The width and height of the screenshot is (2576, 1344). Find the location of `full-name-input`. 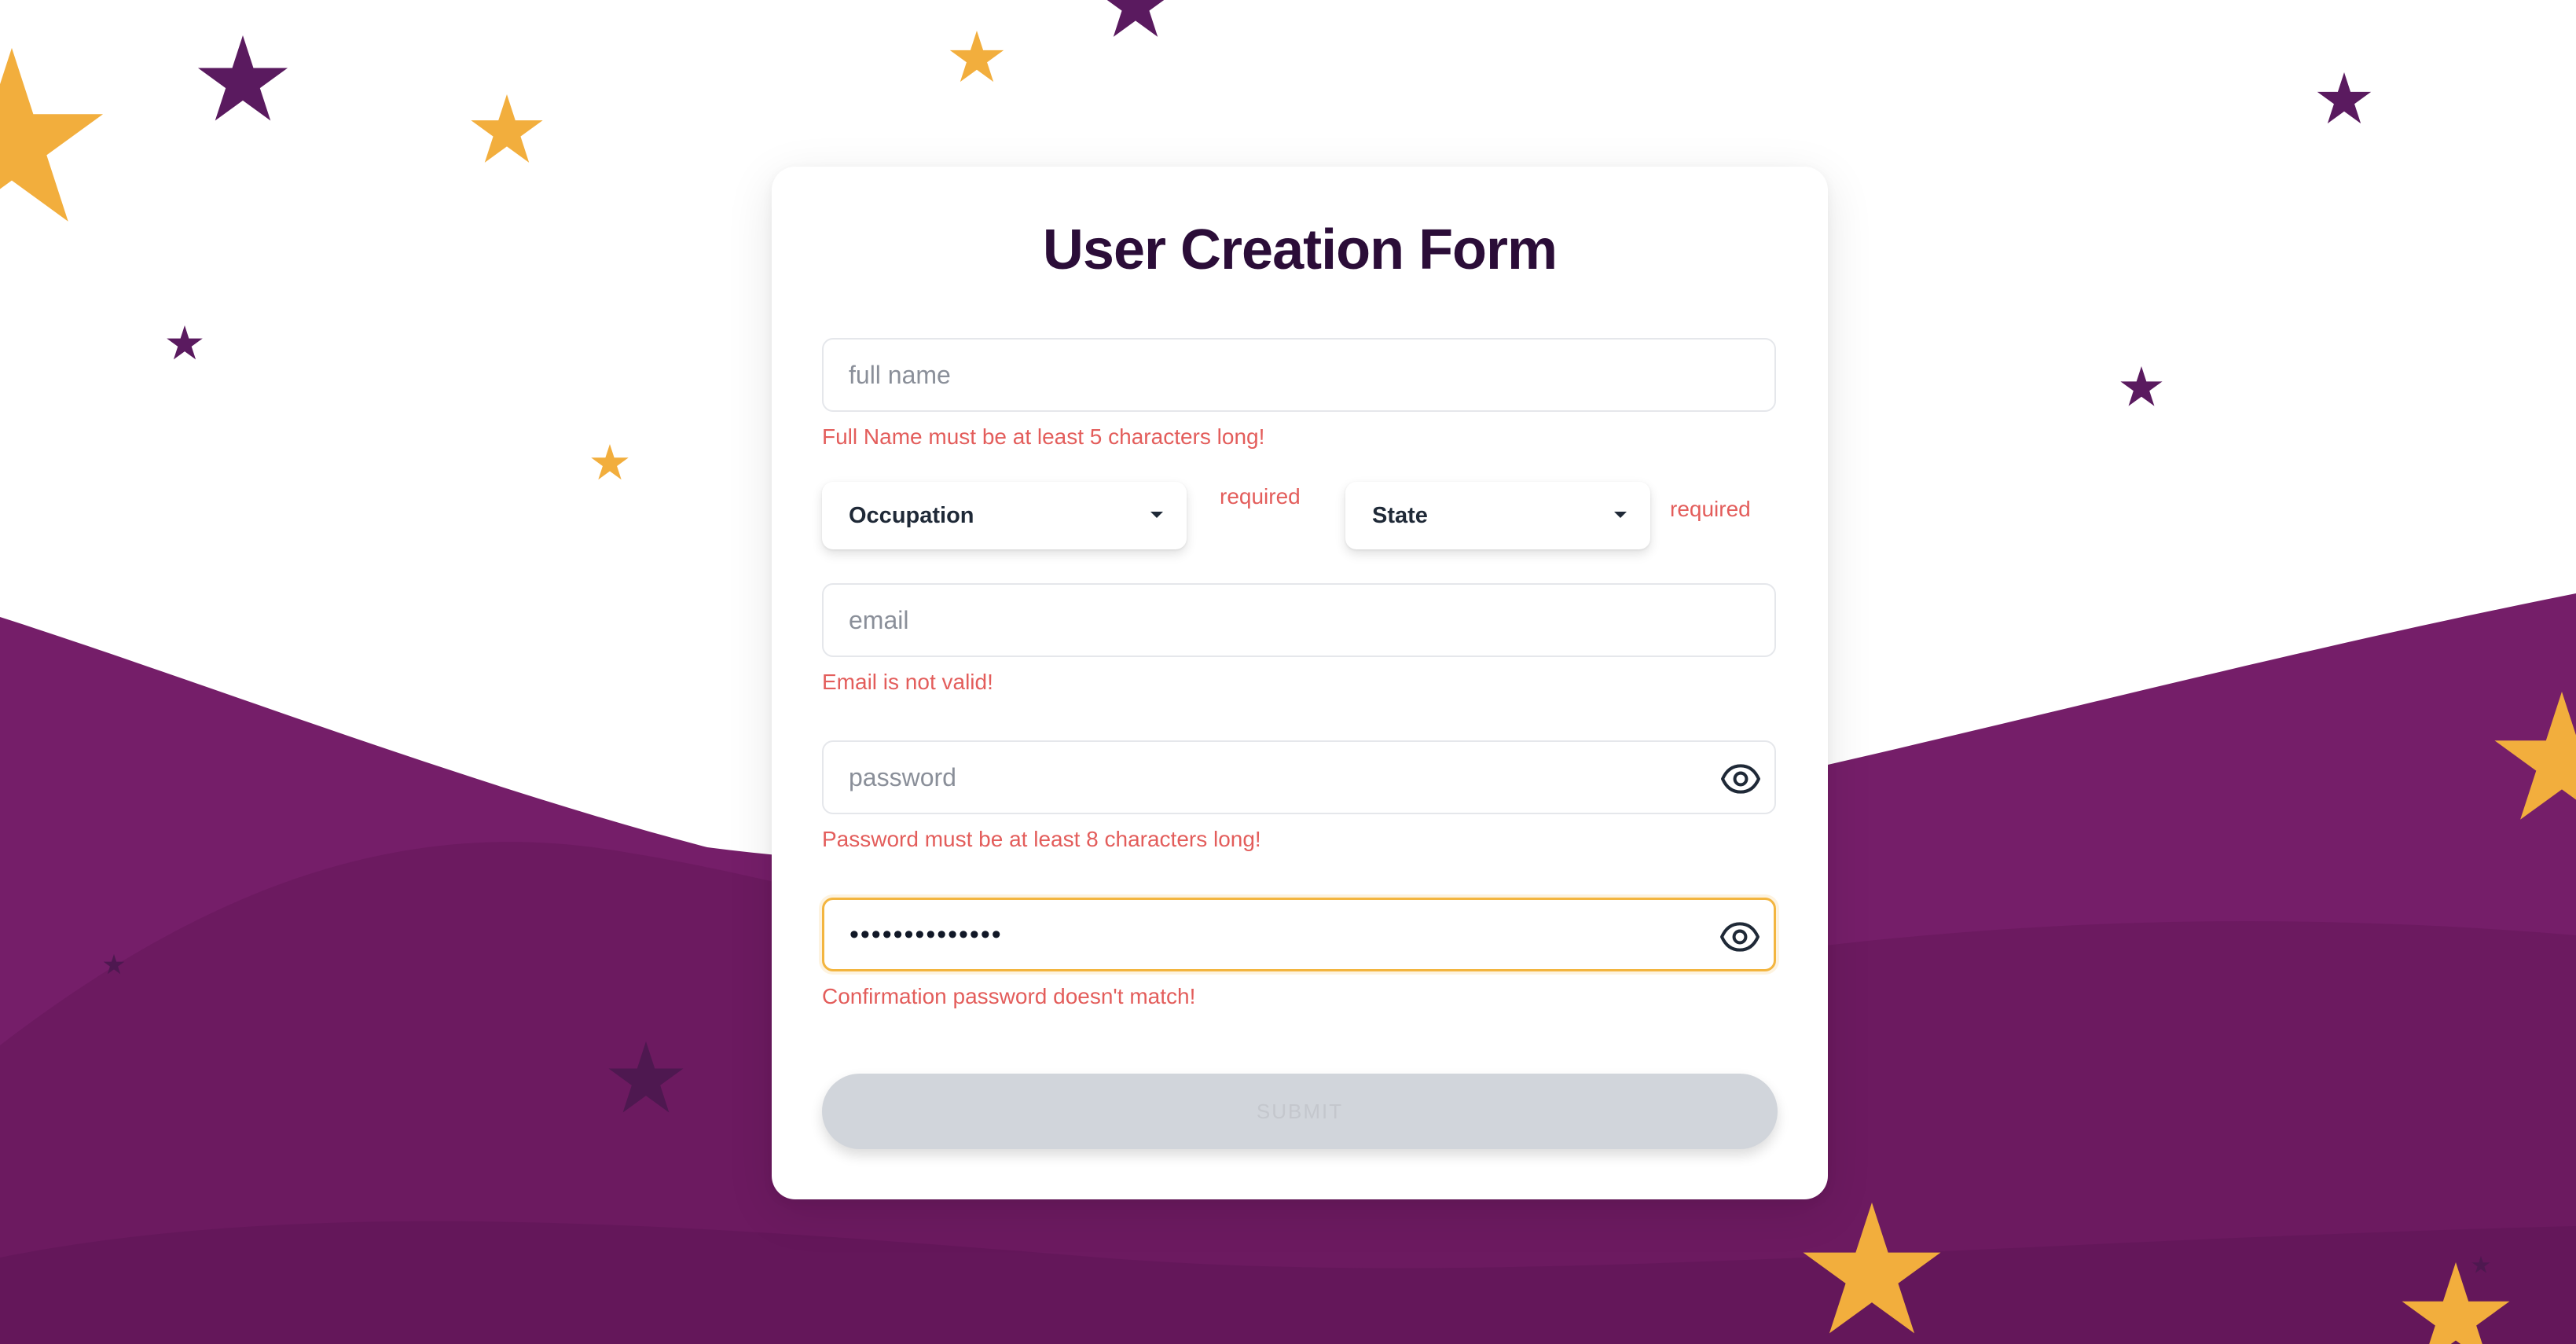

full-name-input is located at coordinates (1299, 375).